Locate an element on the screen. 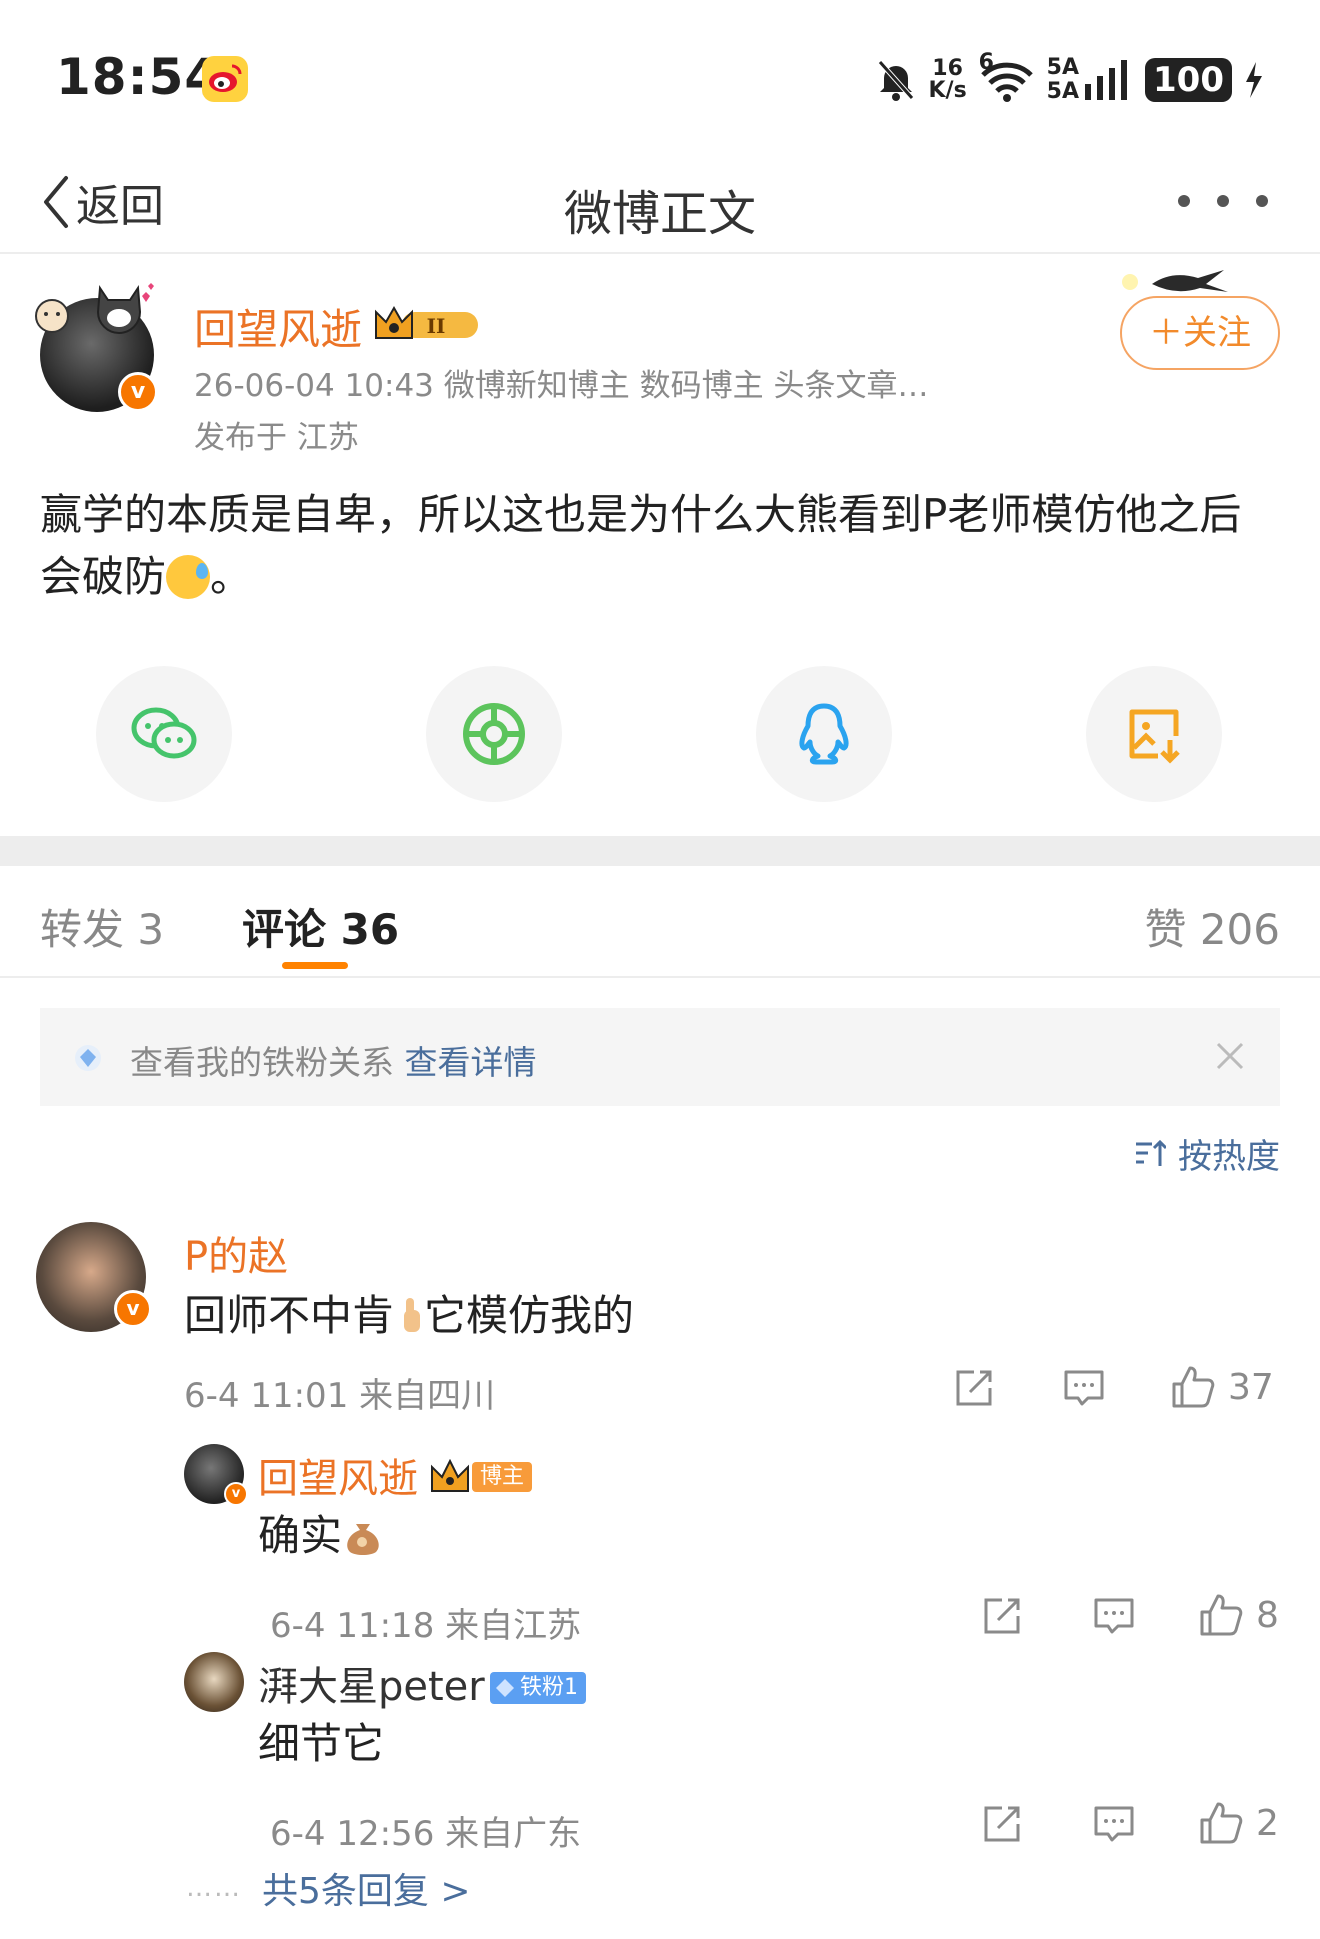 The height and width of the screenshot is (1939, 1320). member-crown-badge: II is located at coordinates (428, 324).